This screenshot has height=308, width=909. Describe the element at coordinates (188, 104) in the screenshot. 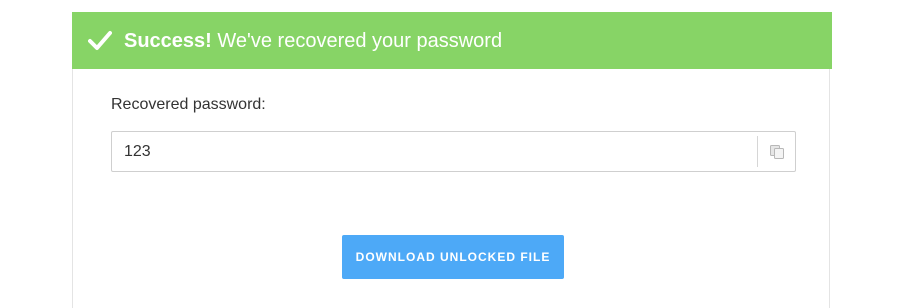

I see `recovered-password-label: Recovered password:` at that location.